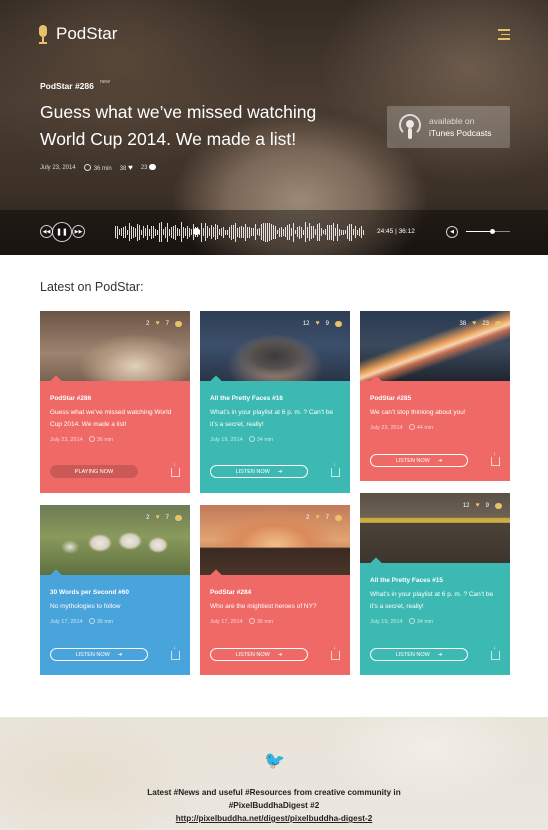 This screenshot has height=830, width=548. Describe the element at coordinates (85, 606) in the screenshot. I see `card-description: No mythologies to follow` at that location.